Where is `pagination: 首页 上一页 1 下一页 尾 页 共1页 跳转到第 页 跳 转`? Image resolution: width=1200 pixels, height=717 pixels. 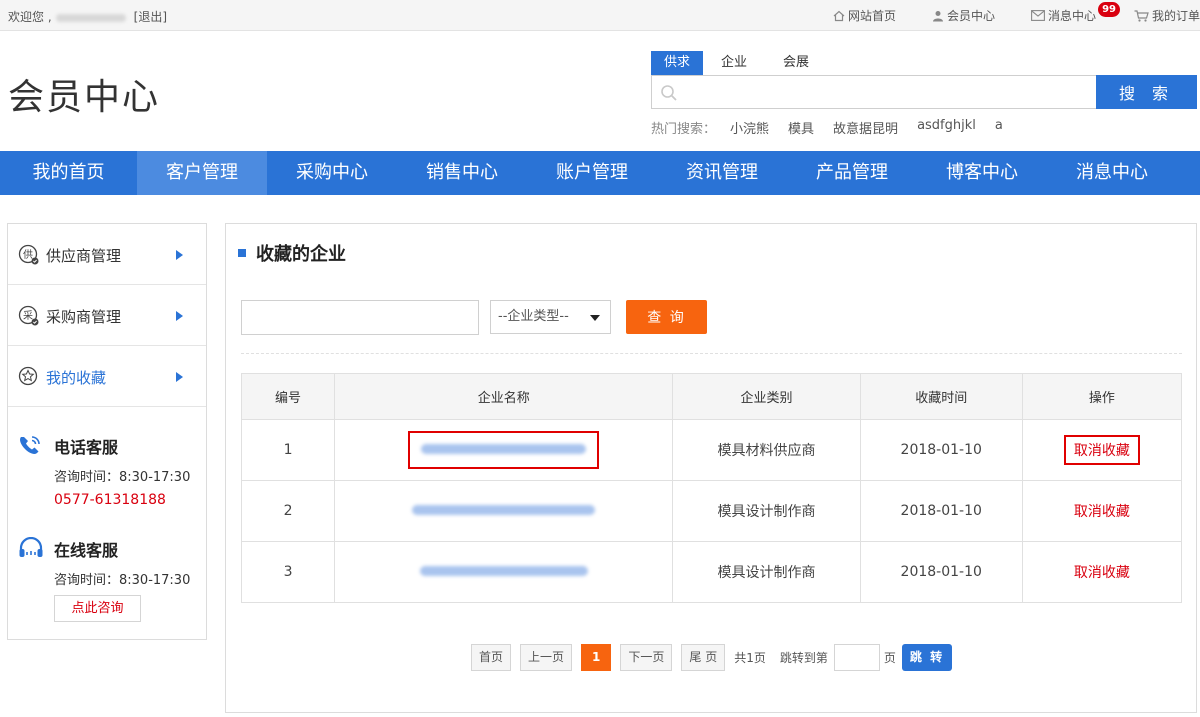
pagination: 首页 上一页 1 下一页 尾 页 共1页 跳转到第 页 跳 转 is located at coordinates (712, 657).